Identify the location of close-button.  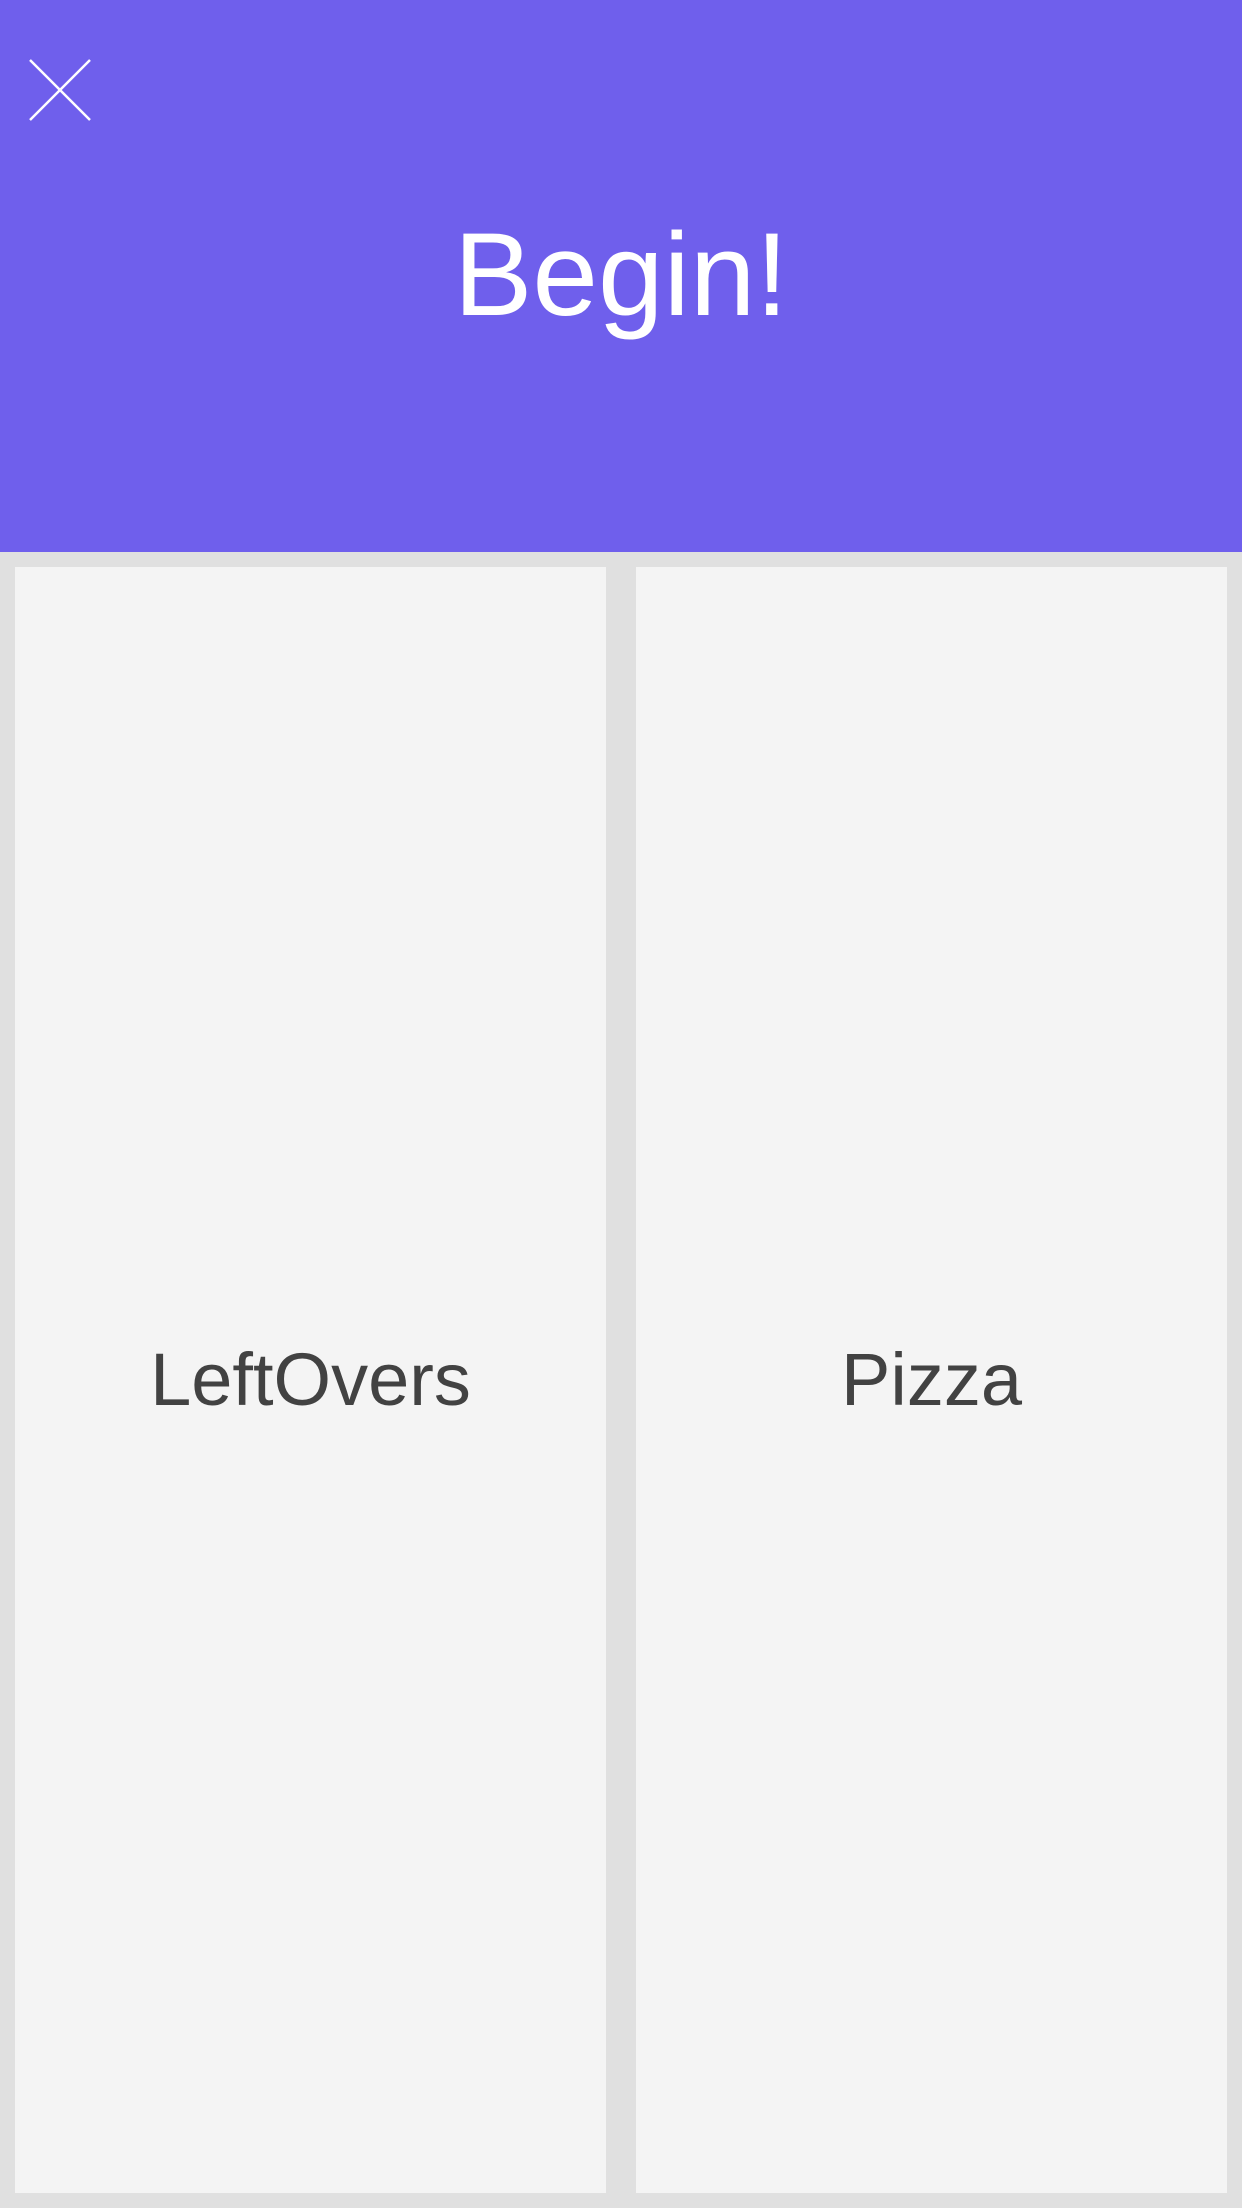
(60, 90).